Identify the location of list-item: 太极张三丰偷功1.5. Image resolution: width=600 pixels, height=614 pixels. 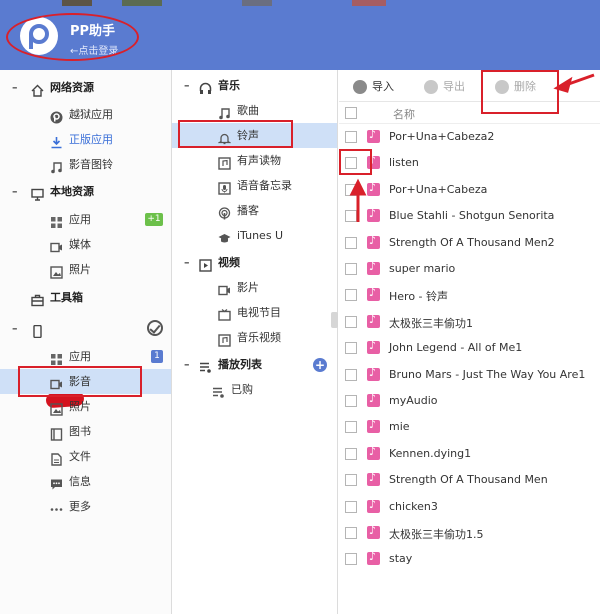
(469, 533).